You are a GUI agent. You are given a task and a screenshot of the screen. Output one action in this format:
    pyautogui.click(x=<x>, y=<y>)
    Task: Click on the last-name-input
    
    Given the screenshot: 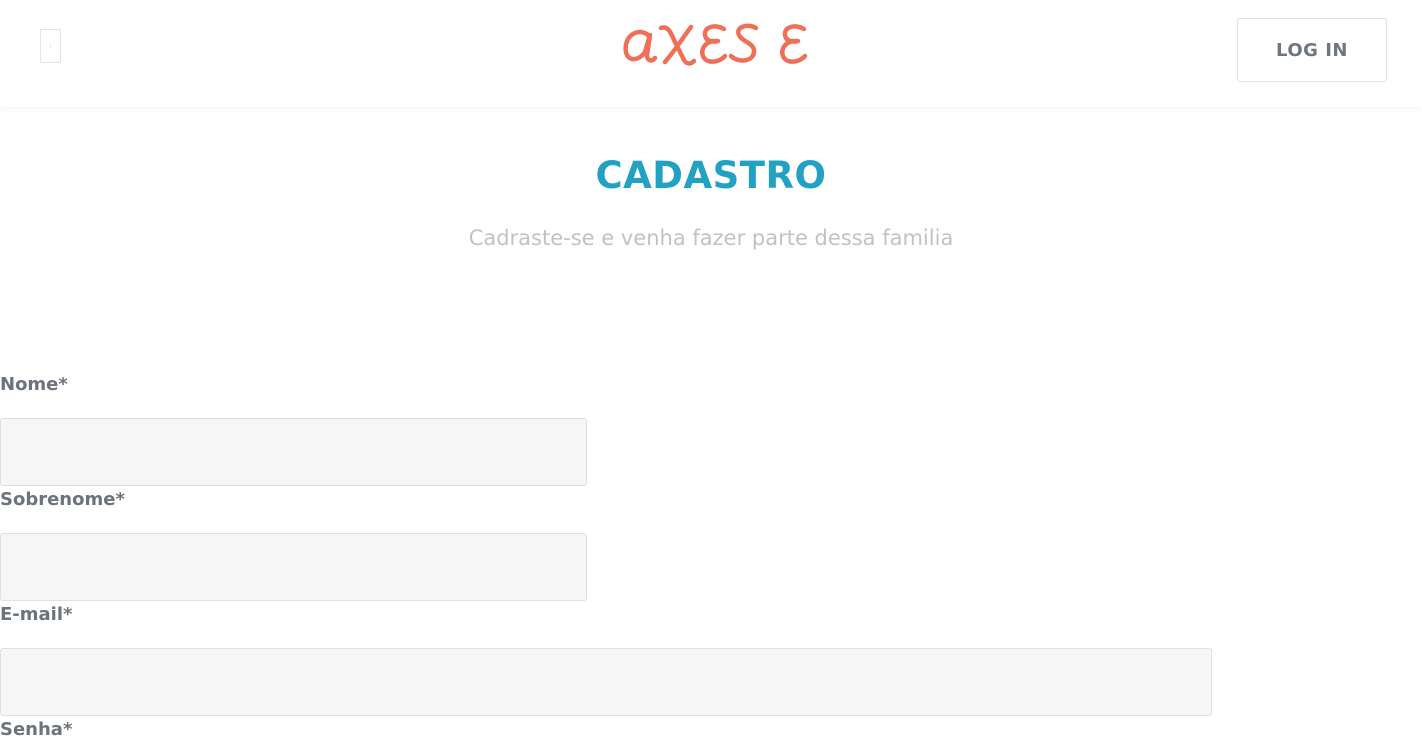 What is the action you would take?
    pyautogui.click(x=293, y=567)
    